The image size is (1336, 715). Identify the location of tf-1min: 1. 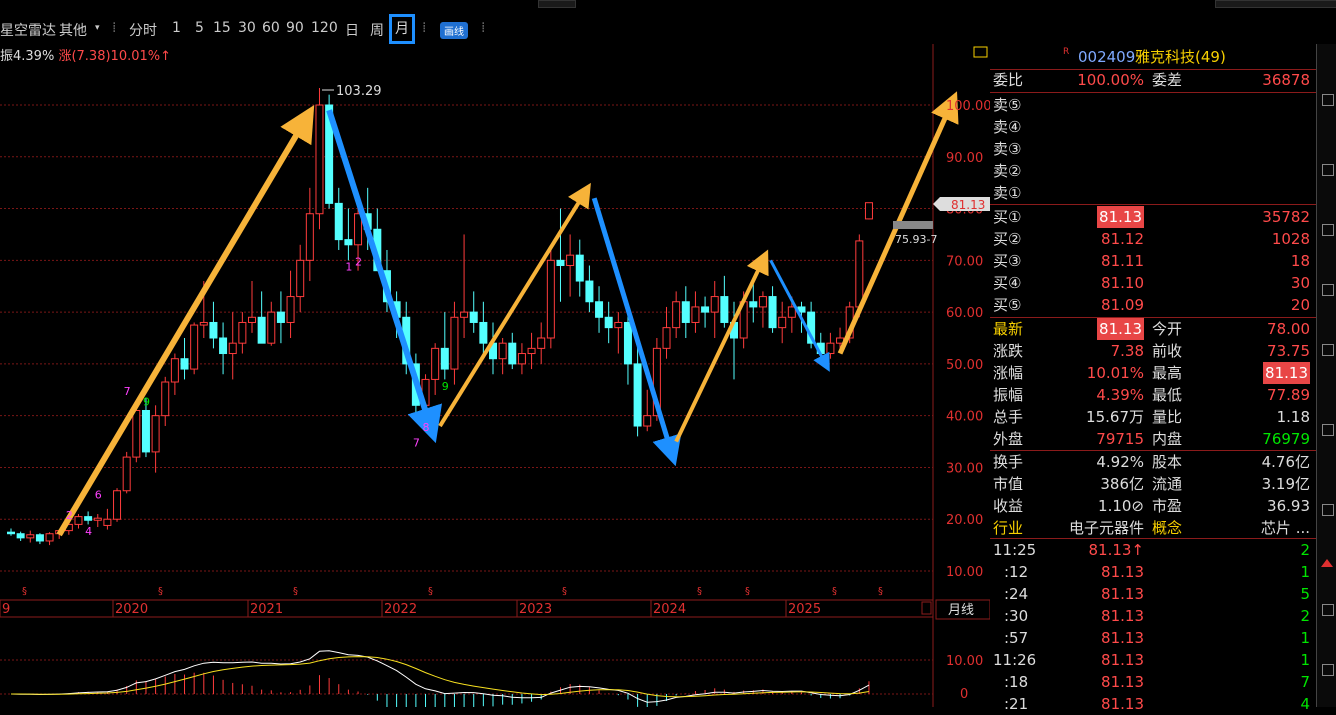
(176, 28).